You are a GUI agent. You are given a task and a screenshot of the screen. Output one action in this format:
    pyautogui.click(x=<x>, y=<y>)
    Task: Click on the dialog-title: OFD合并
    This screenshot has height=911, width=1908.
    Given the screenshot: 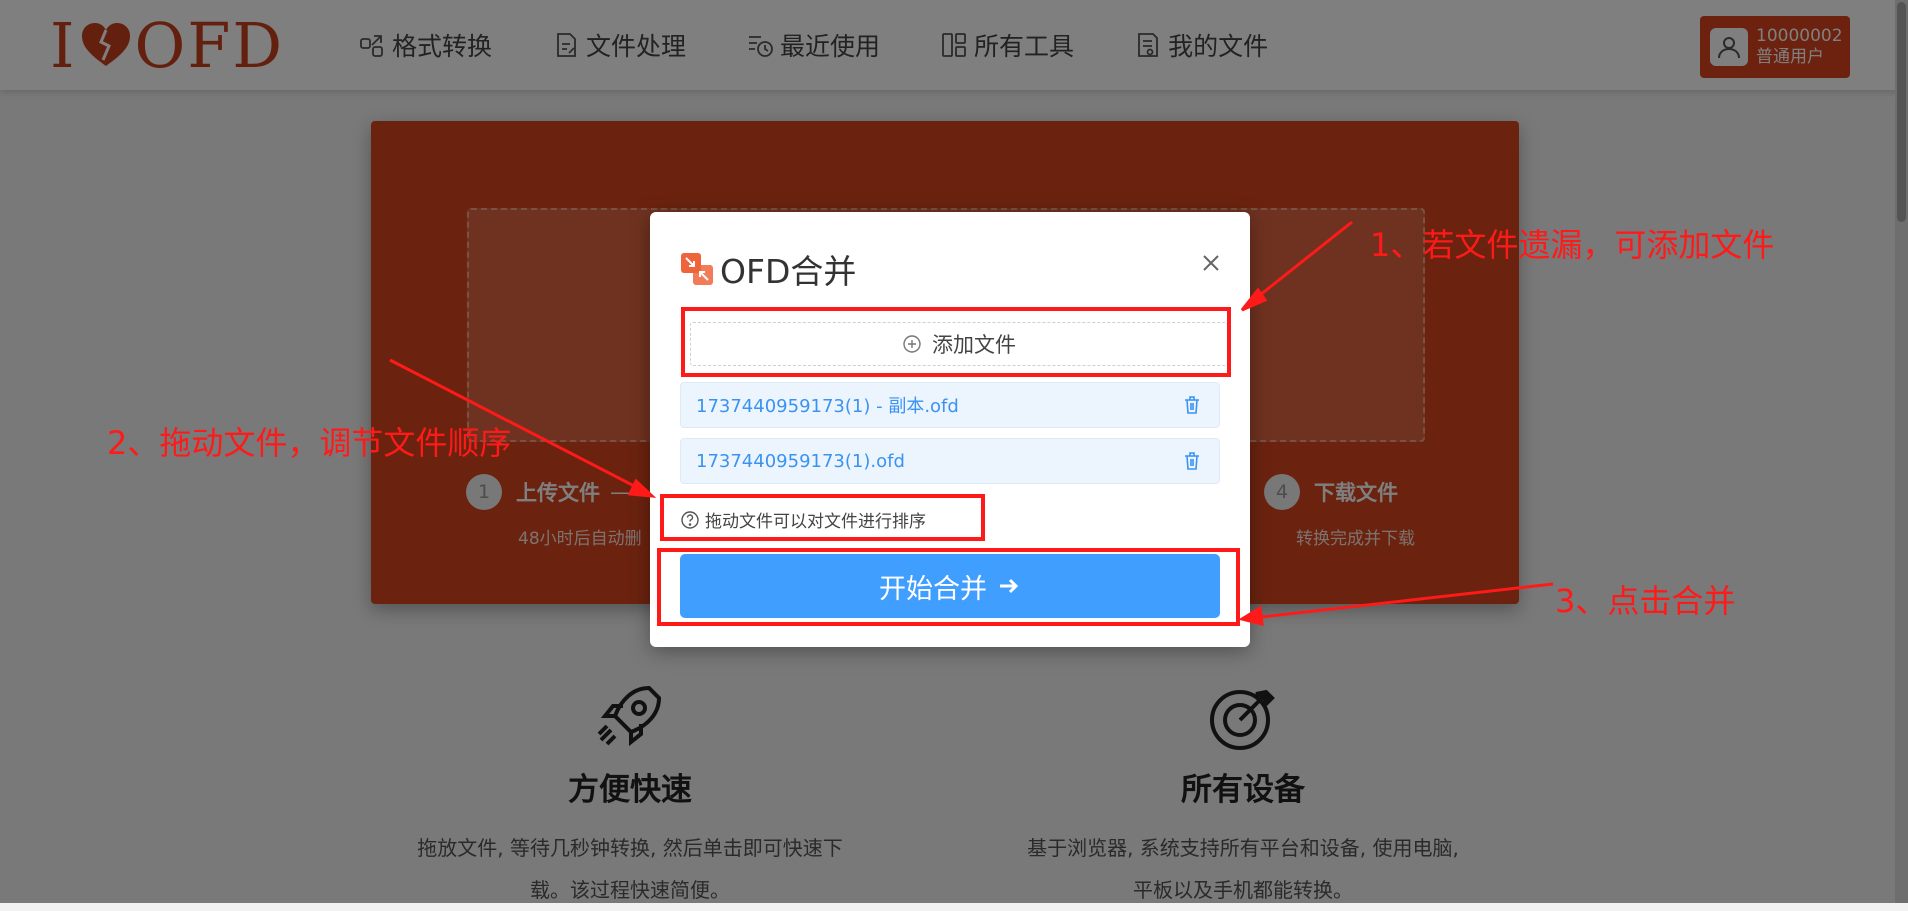 What is the action you would take?
    pyautogui.click(x=768, y=269)
    